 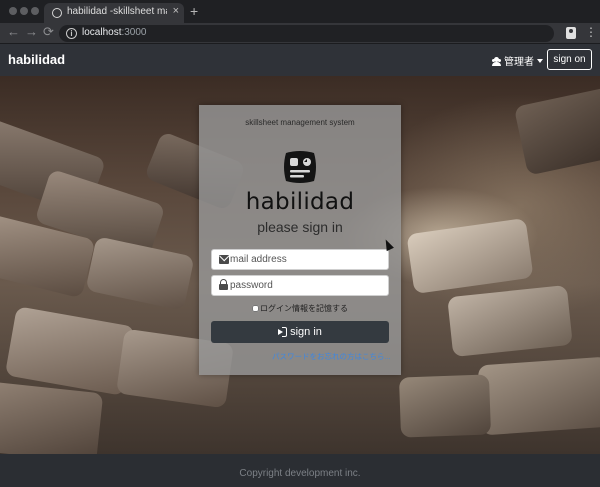 What do you see at coordinates (591, 32) in the screenshot?
I see `menu-icon: ⋮` at bounding box center [591, 32].